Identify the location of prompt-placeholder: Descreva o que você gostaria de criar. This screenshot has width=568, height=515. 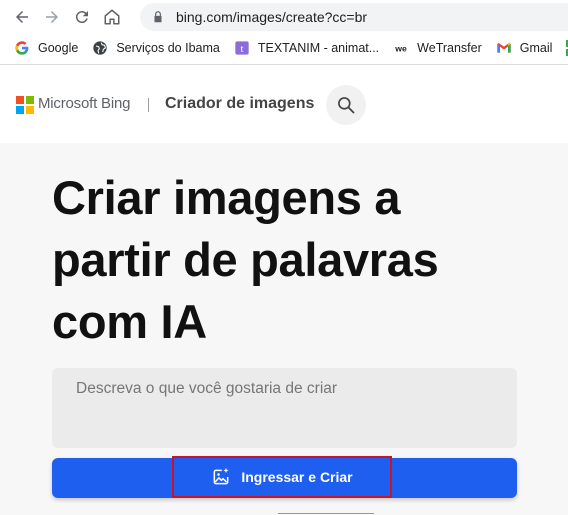
(207, 388).